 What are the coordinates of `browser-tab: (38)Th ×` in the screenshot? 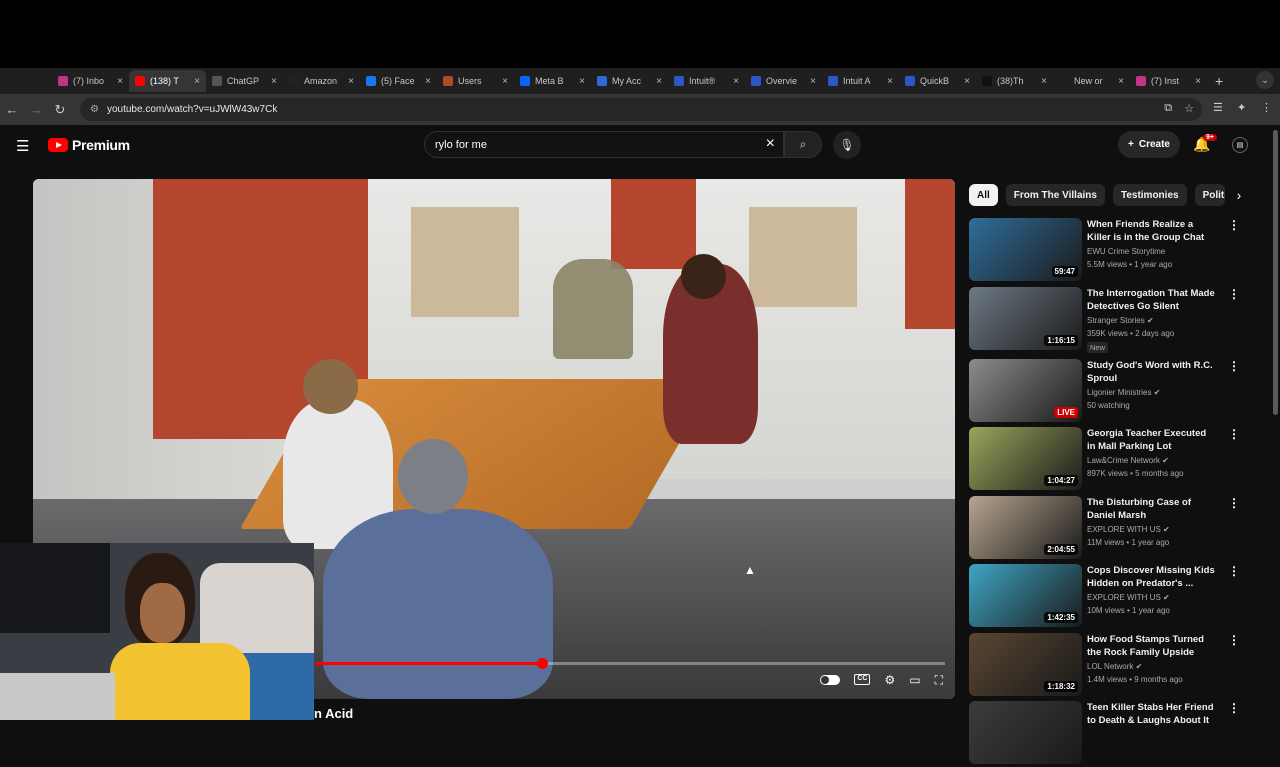 It's located at (1014, 81).